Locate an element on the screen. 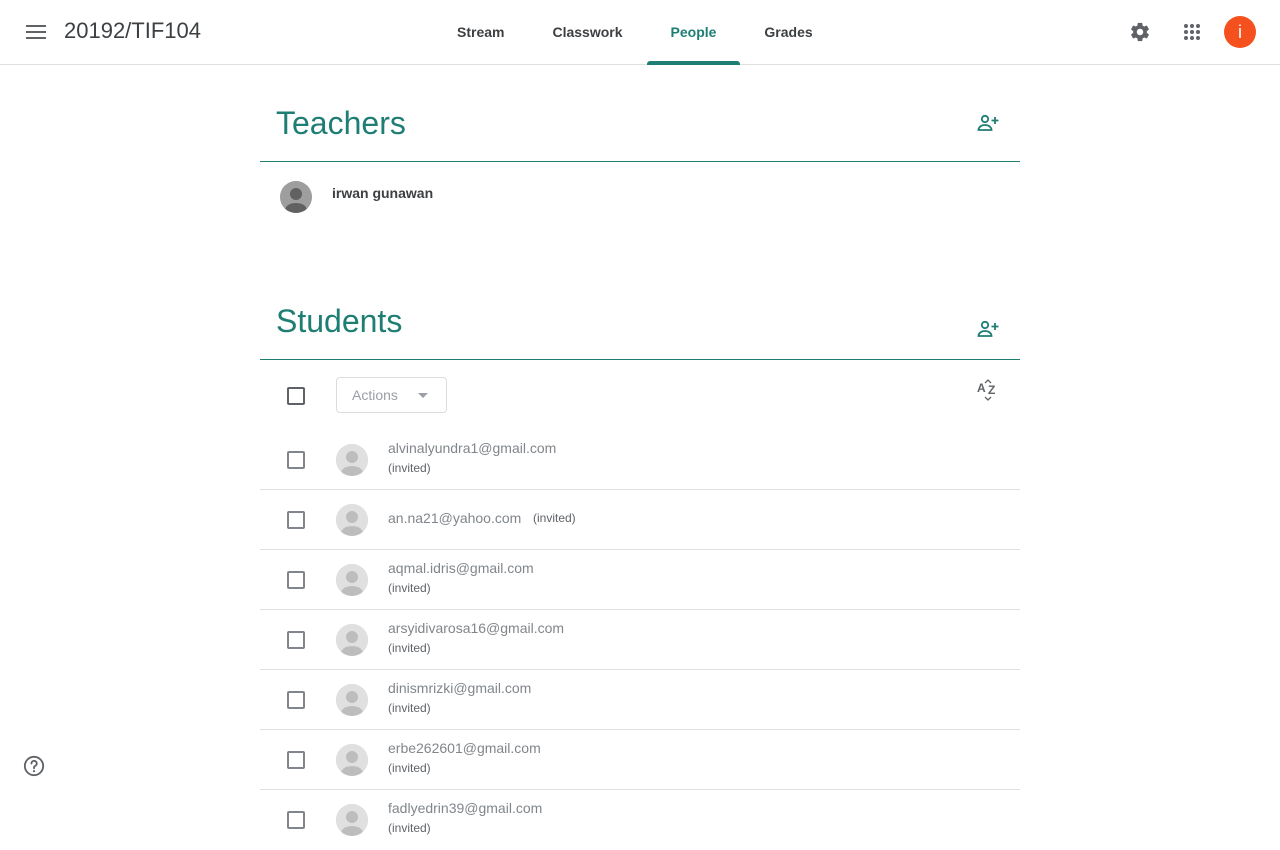 This screenshot has width=1280, height=850. student-email: an.na21@yahoo.com is located at coordinates (455, 518).